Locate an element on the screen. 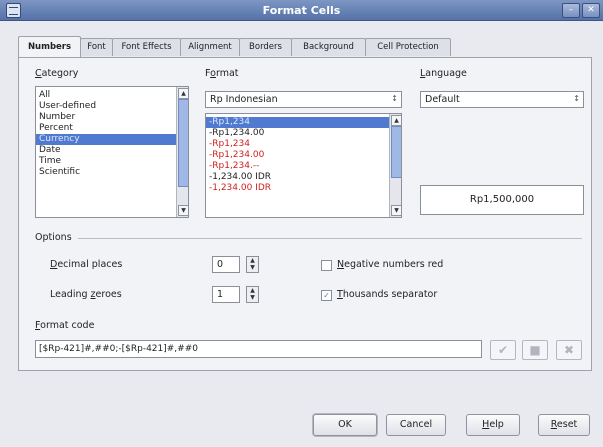 The width and height of the screenshot is (603, 447). format-code-value: [$Rp-421]#,##0;-[$Rp-421]#,##0 is located at coordinates (118, 349).